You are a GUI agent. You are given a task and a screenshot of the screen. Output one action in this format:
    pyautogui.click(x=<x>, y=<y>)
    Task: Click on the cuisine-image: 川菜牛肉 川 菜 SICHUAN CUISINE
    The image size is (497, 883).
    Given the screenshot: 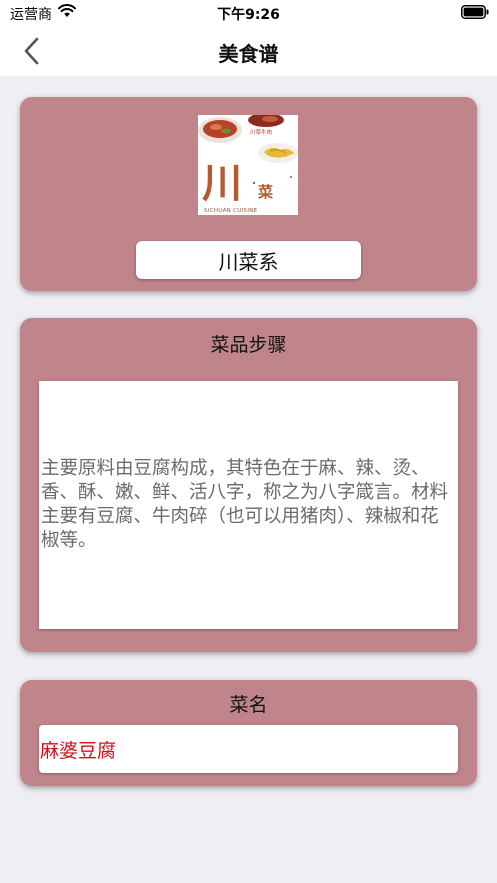 What is the action you would take?
    pyautogui.click(x=248, y=165)
    